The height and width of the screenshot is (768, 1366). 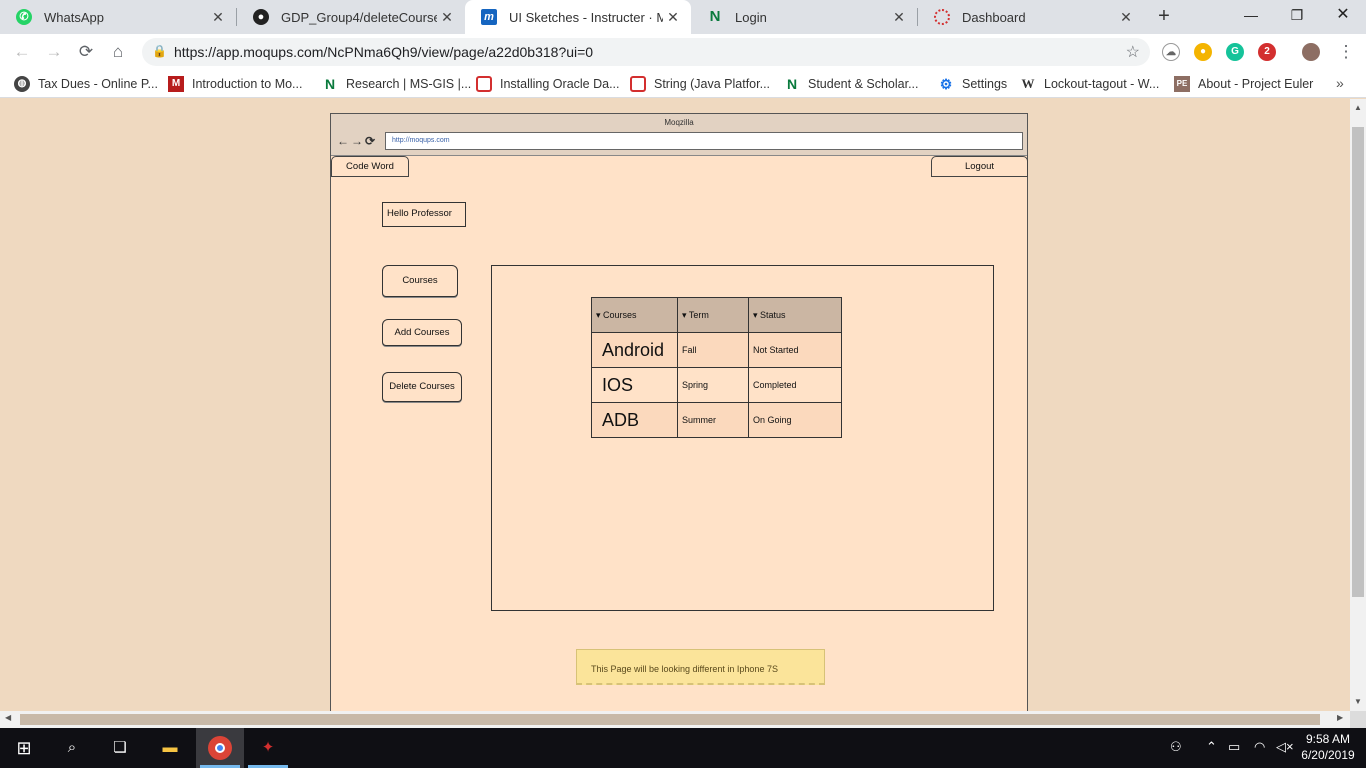 What do you see at coordinates (946, 84) in the screenshot?
I see `gear-icon: ⚙` at bounding box center [946, 84].